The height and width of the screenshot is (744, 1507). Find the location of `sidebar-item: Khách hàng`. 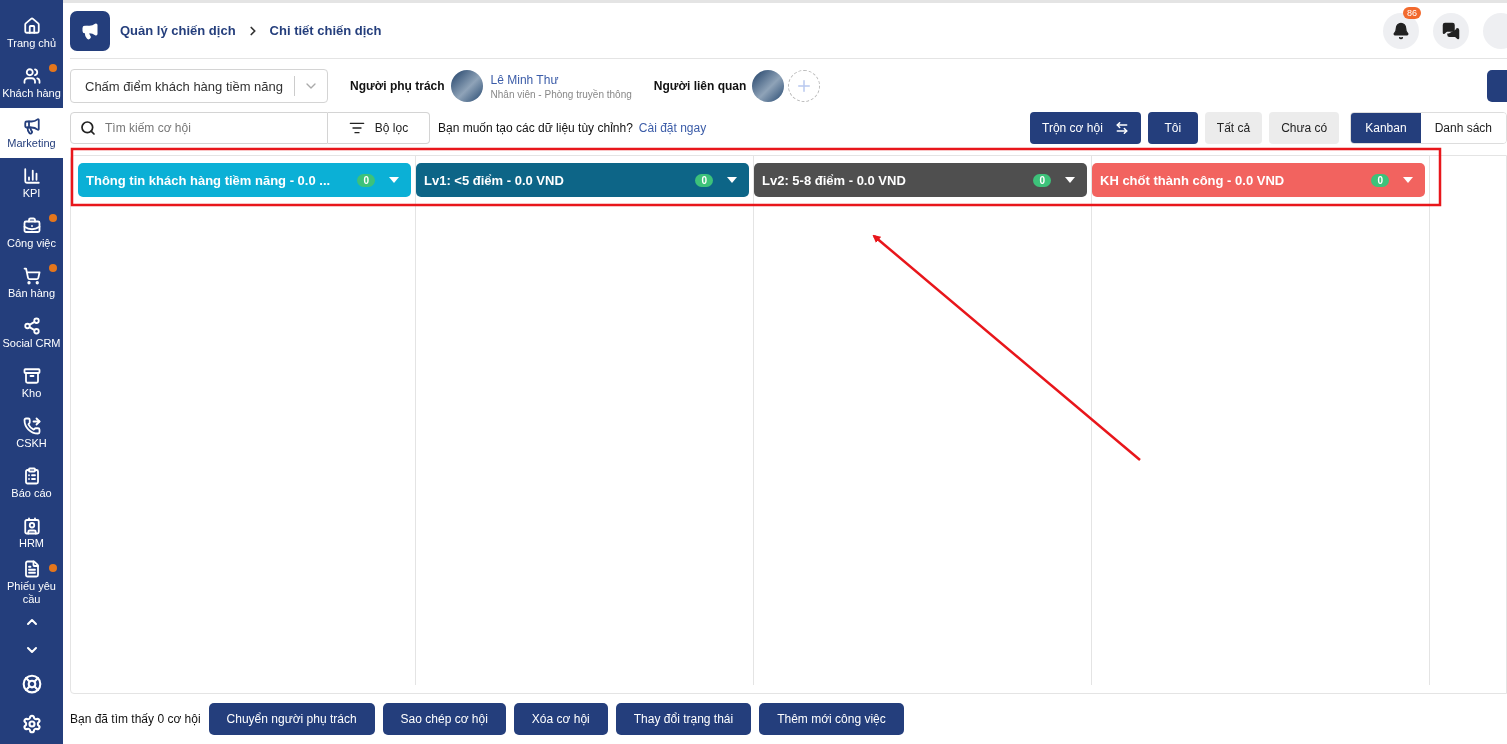

sidebar-item: Khách hàng is located at coordinates (31, 83).